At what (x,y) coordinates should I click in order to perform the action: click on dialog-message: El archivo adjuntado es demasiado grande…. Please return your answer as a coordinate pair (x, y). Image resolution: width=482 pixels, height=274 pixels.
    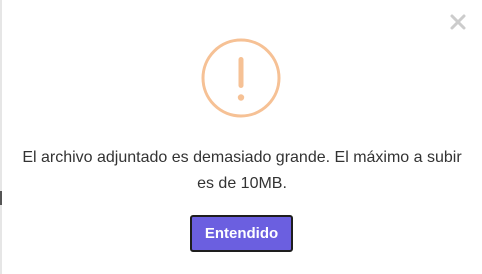
    Looking at the image, I should click on (242, 170).